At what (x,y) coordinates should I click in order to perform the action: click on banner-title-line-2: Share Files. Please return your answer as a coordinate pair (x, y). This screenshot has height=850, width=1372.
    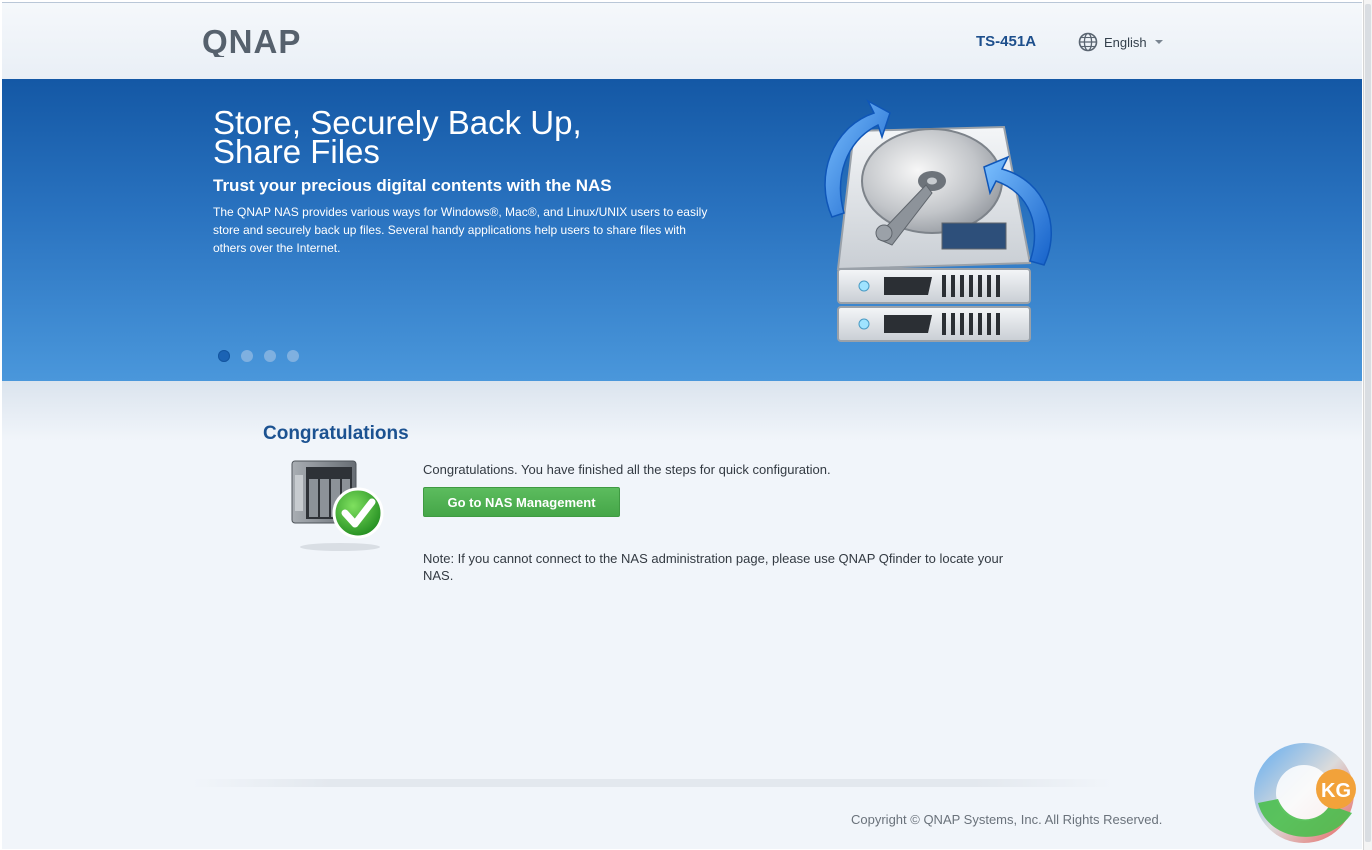
    Looking at the image, I should click on (296, 151).